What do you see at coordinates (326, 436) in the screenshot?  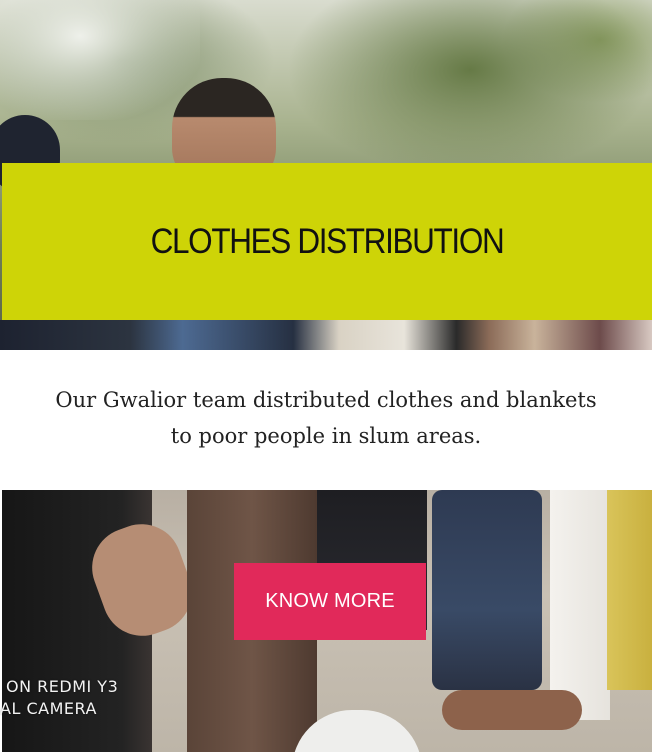 I see `description-line-2: to poor people in slum areas.` at bounding box center [326, 436].